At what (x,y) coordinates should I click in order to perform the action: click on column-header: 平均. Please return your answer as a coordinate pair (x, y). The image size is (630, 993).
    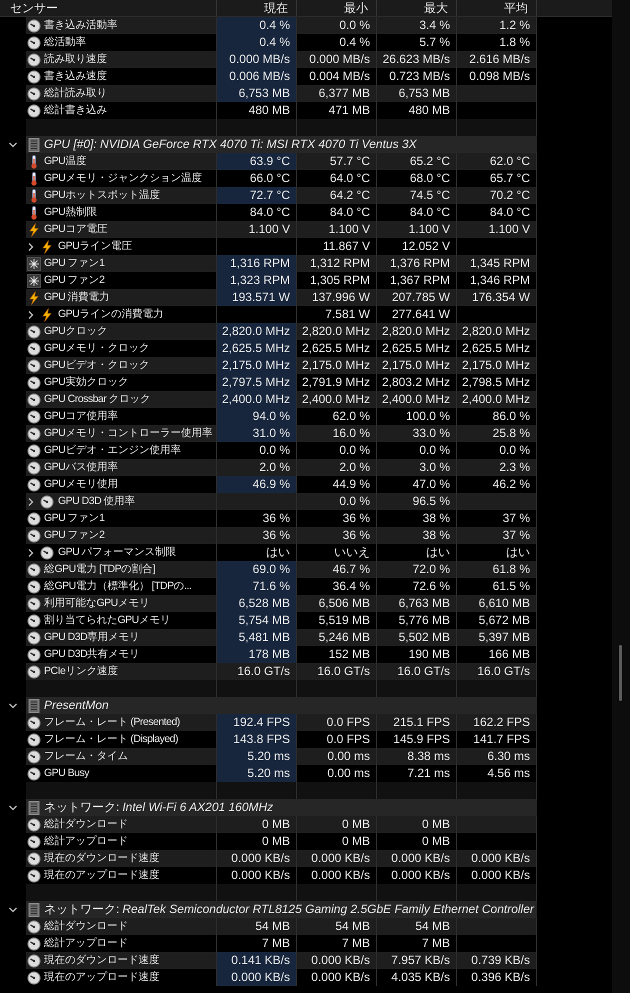
    Looking at the image, I should click on (497, 8).